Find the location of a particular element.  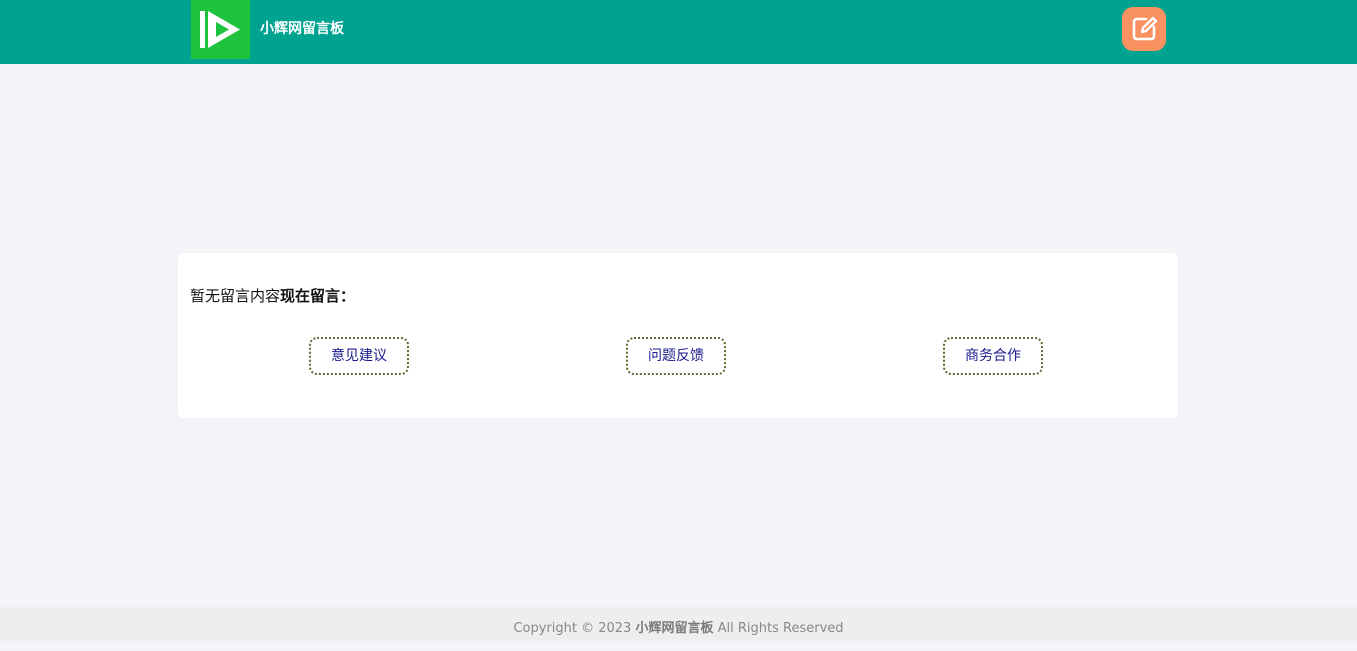

copyright-suffix: All Rights Reserved is located at coordinates (780, 628).